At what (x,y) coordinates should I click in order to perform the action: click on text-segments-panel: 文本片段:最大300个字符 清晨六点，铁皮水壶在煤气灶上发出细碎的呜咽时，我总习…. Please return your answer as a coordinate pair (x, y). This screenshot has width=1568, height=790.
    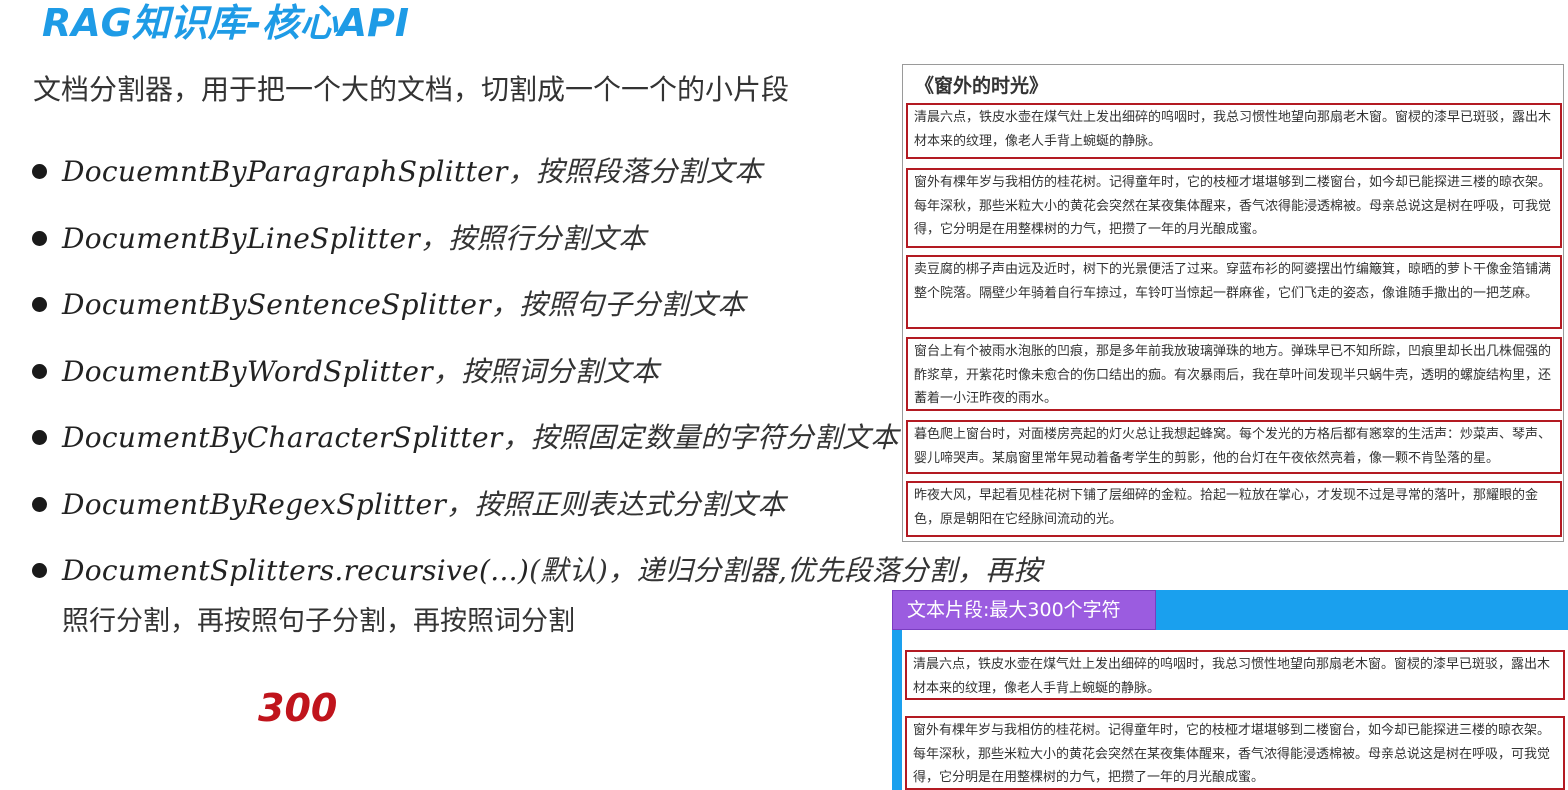
    Looking at the image, I should click on (1230, 690).